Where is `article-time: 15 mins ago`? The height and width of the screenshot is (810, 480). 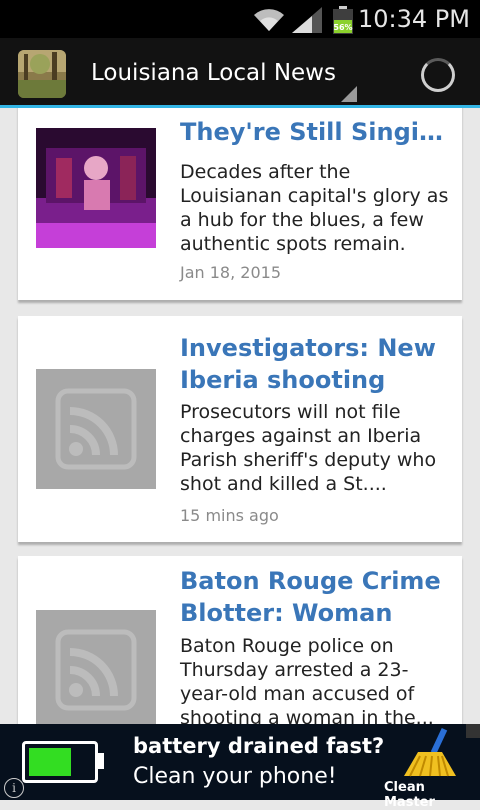
article-time: 15 mins ago is located at coordinates (229, 515).